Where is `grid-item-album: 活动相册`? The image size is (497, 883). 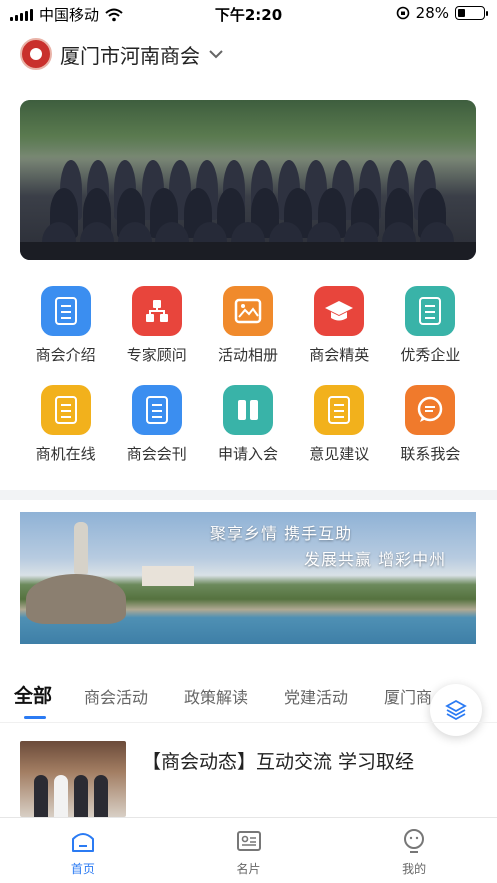 grid-item-album: 活动相册 is located at coordinates (247, 325).